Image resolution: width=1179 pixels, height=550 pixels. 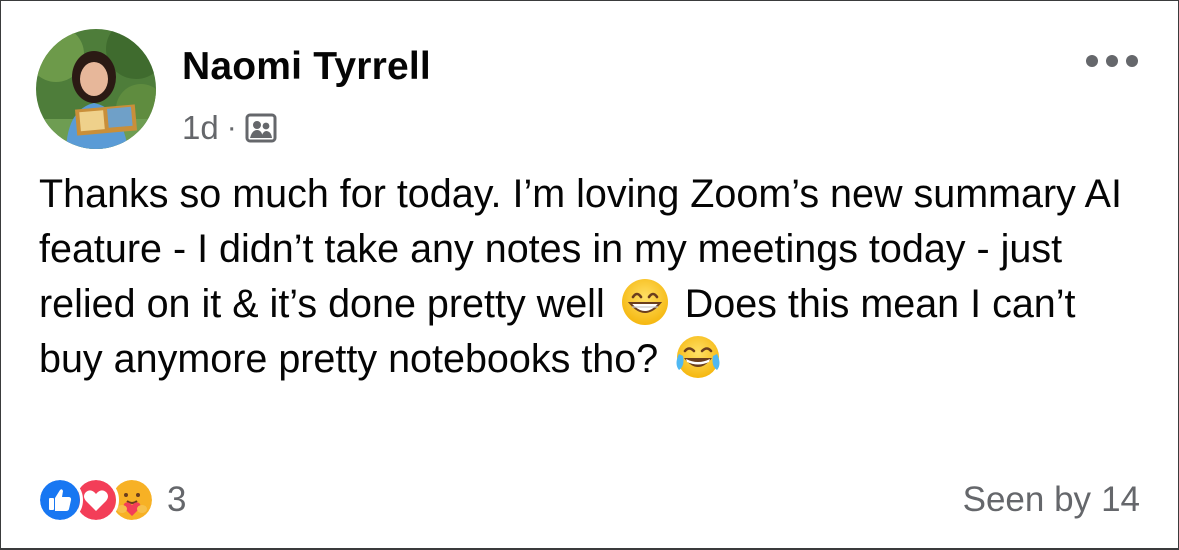 What do you see at coordinates (1027, 499) in the screenshot?
I see `seen-by-label: Seen by` at bounding box center [1027, 499].